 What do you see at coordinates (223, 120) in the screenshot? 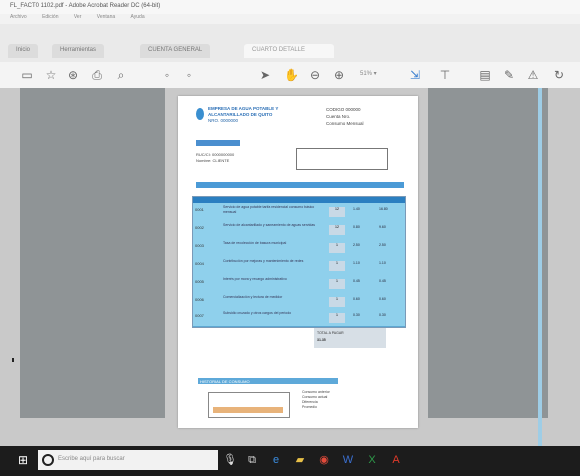
I see `org-number: NRO. 0000000` at bounding box center [223, 120].